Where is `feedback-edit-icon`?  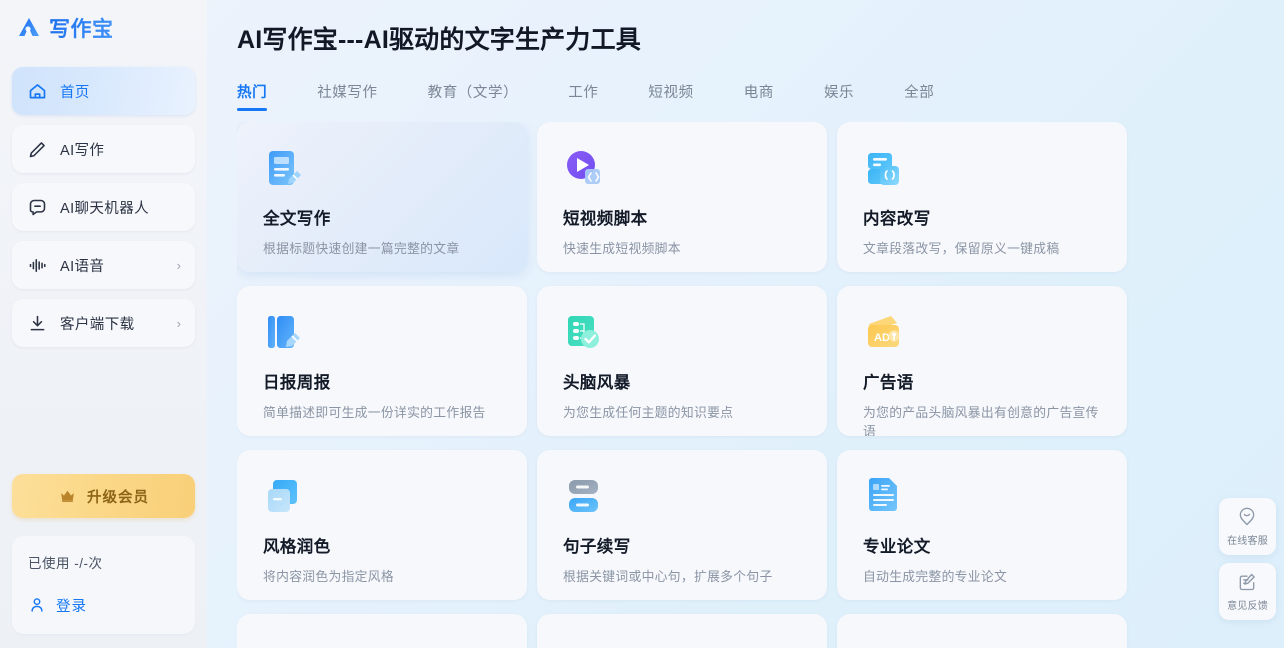 feedback-edit-icon is located at coordinates (1247, 582).